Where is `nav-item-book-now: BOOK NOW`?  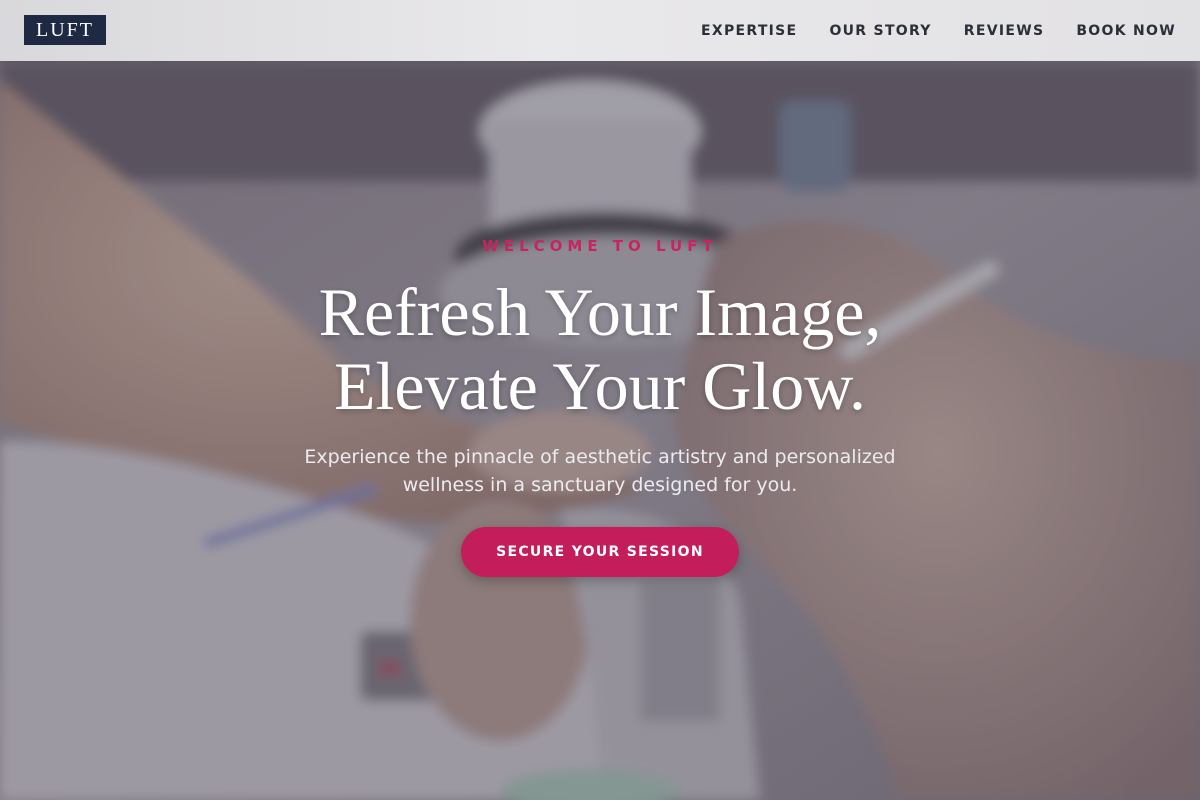
nav-item-book-now: BOOK NOW is located at coordinates (1126, 31).